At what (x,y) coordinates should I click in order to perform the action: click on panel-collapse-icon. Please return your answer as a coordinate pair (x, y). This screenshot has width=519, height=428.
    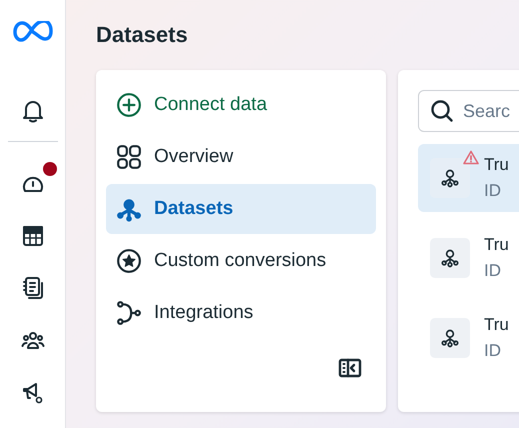
    Looking at the image, I should click on (350, 368).